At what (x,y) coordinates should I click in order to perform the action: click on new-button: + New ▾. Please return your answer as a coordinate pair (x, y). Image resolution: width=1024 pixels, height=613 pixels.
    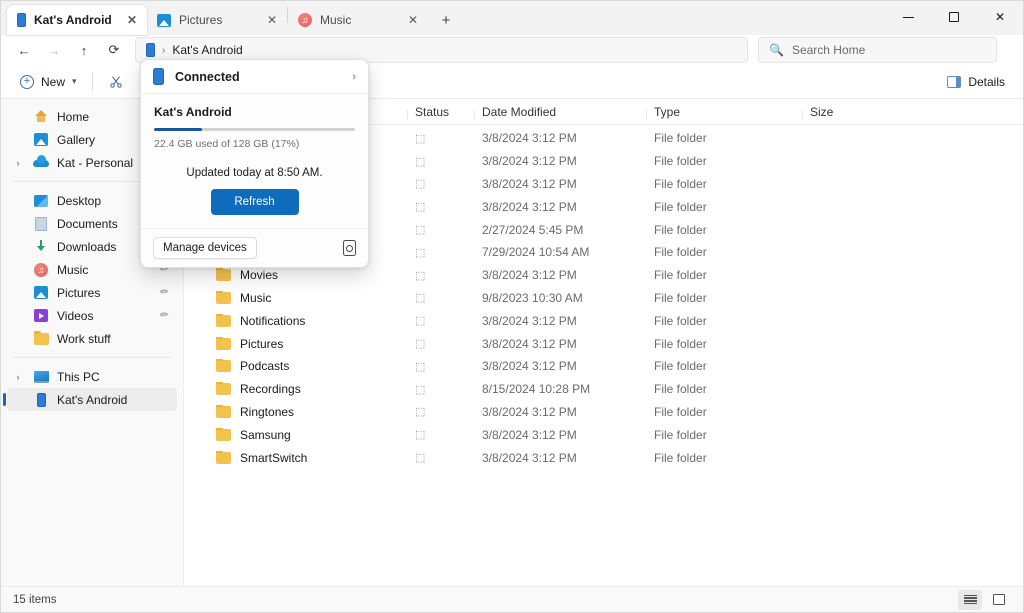
    Looking at the image, I should click on (48, 81).